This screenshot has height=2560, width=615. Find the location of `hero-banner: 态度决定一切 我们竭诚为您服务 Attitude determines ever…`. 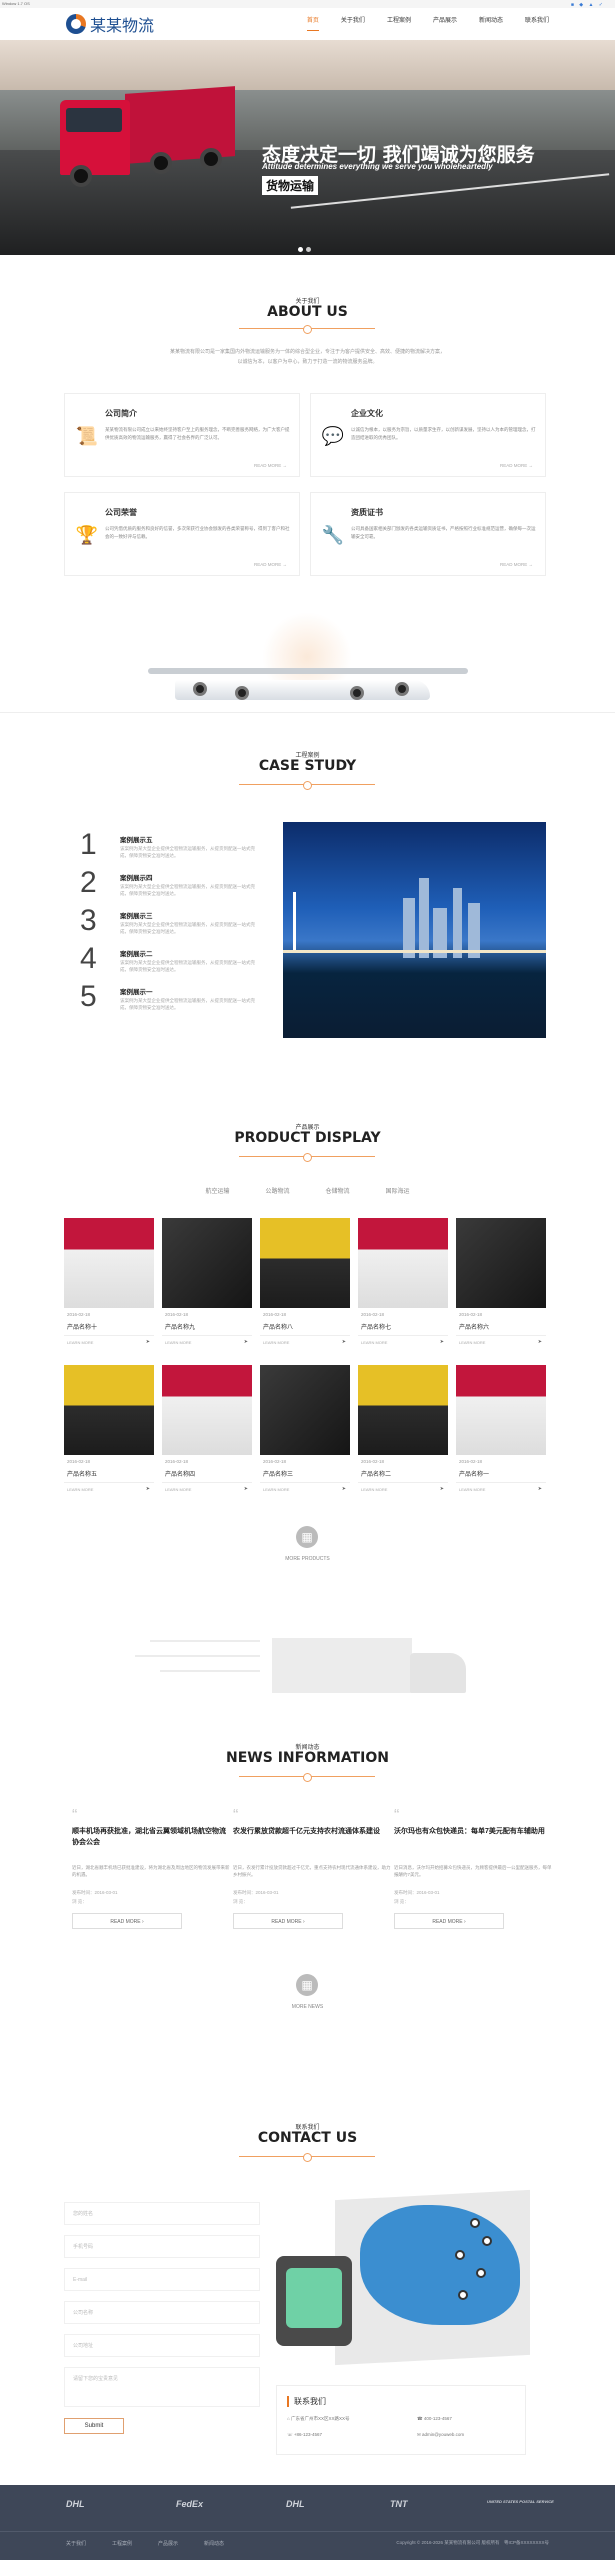

hero-banner: 态度决定一切 我们竭诚为您服务 Attitude determines ever… is located at coordinates (307, 147).